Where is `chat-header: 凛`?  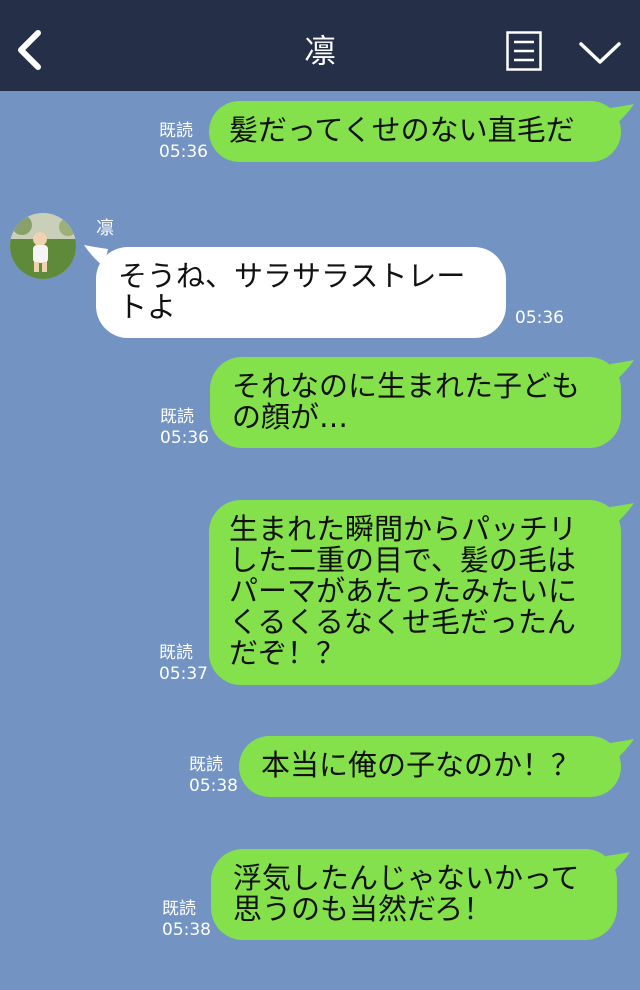 chat-header: 凛 is located at coordinates (320, 45).